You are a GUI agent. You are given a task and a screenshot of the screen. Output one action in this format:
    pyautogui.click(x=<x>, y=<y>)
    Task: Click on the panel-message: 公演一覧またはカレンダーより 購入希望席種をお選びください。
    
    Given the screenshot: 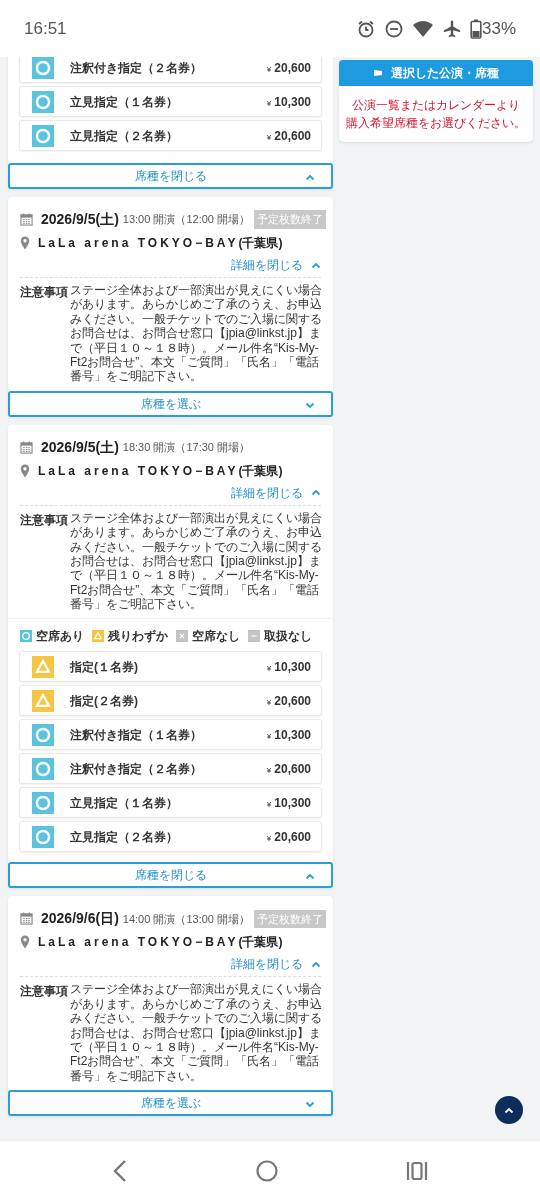 What is the action you would take?
    pyautogui.click(x=436, y=114)
    